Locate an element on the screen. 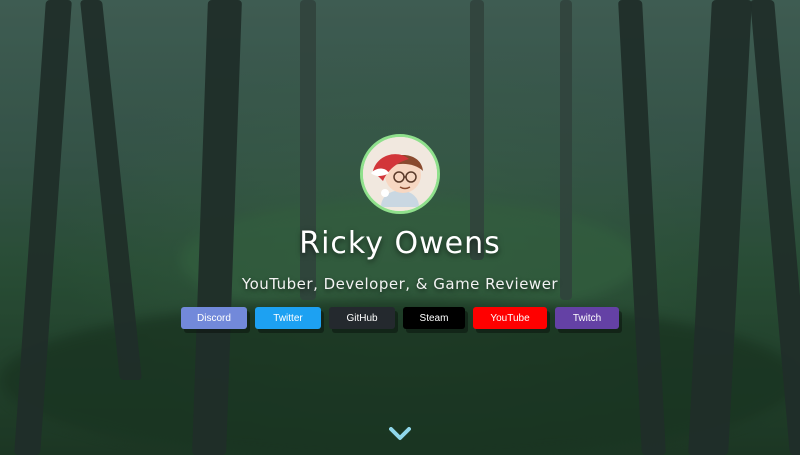  discord-button: Discord is located at coordinates (214, 318).